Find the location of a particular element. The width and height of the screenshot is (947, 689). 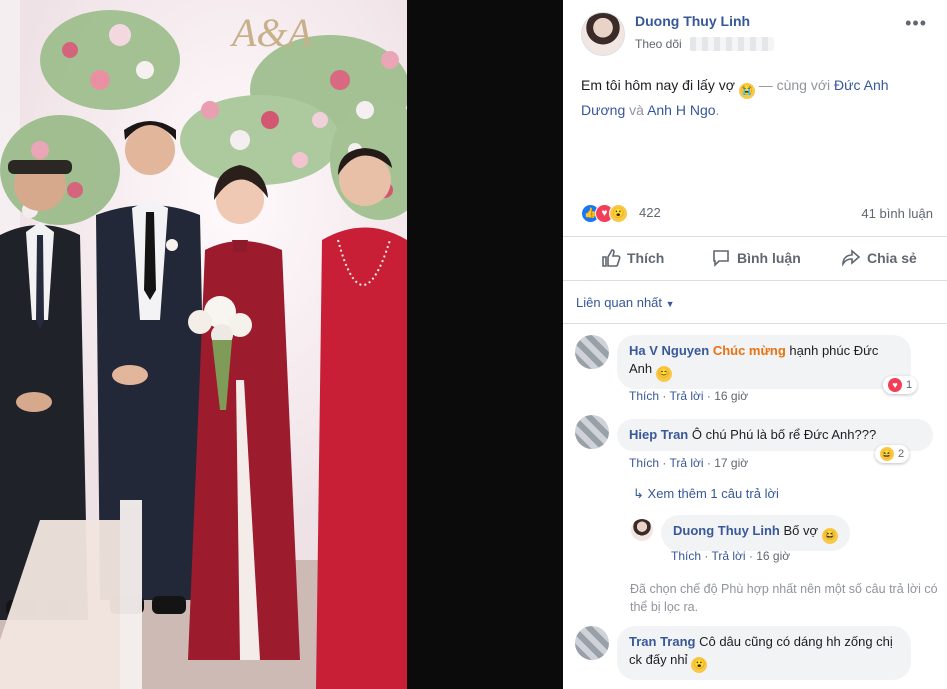

reaction-summary: 👍 ♥ 😮 422 41 bình luận is located at coordinates (761, 214).